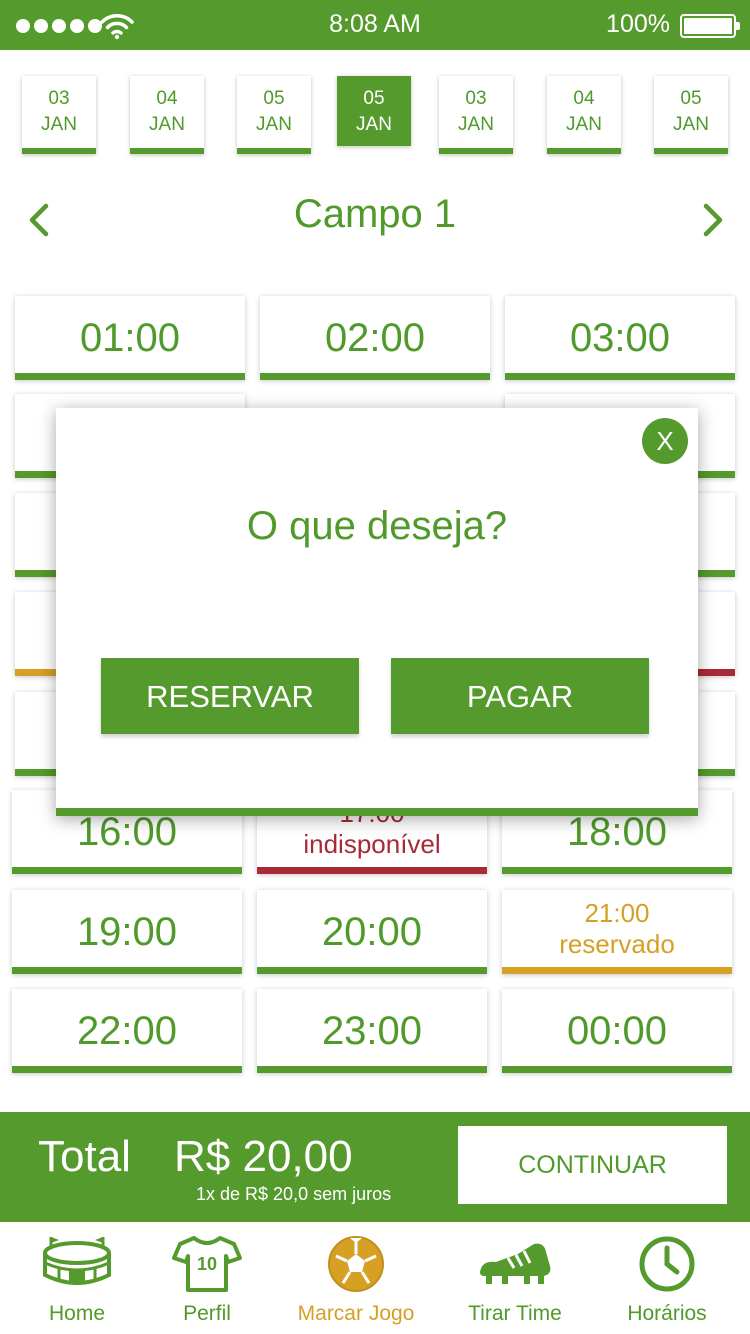 The image size is (750, 1334). I want to click on slot-time: 20:00, so click(372, 932).